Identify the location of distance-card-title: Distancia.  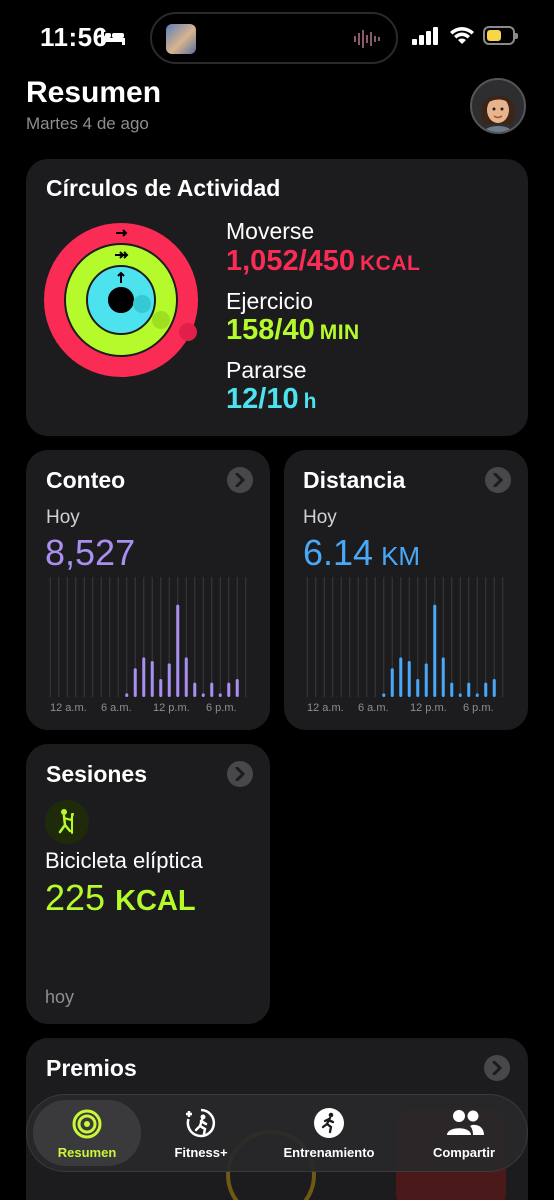
(354, 480).